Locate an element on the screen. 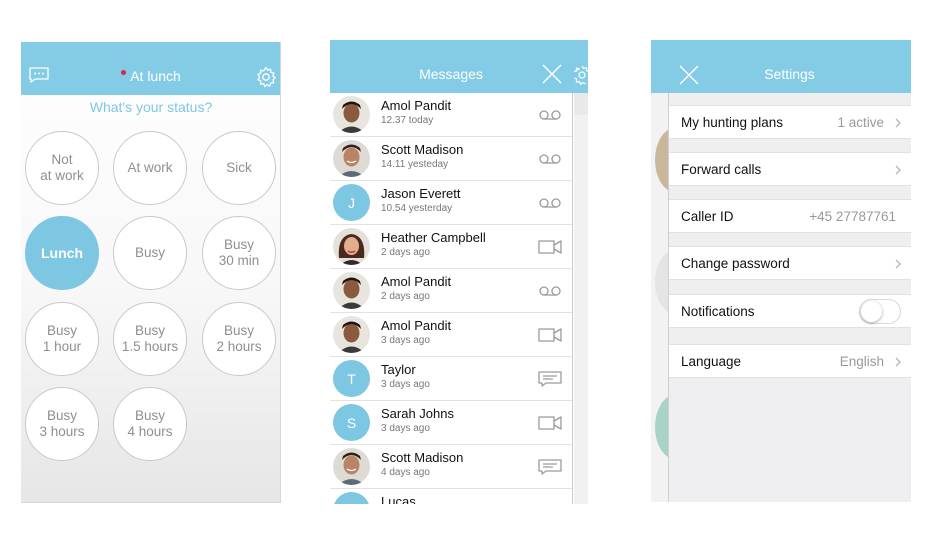 The image size is (950, 546). settings-row-forward-calls: Forward calls is located at coordinates (790, 169).